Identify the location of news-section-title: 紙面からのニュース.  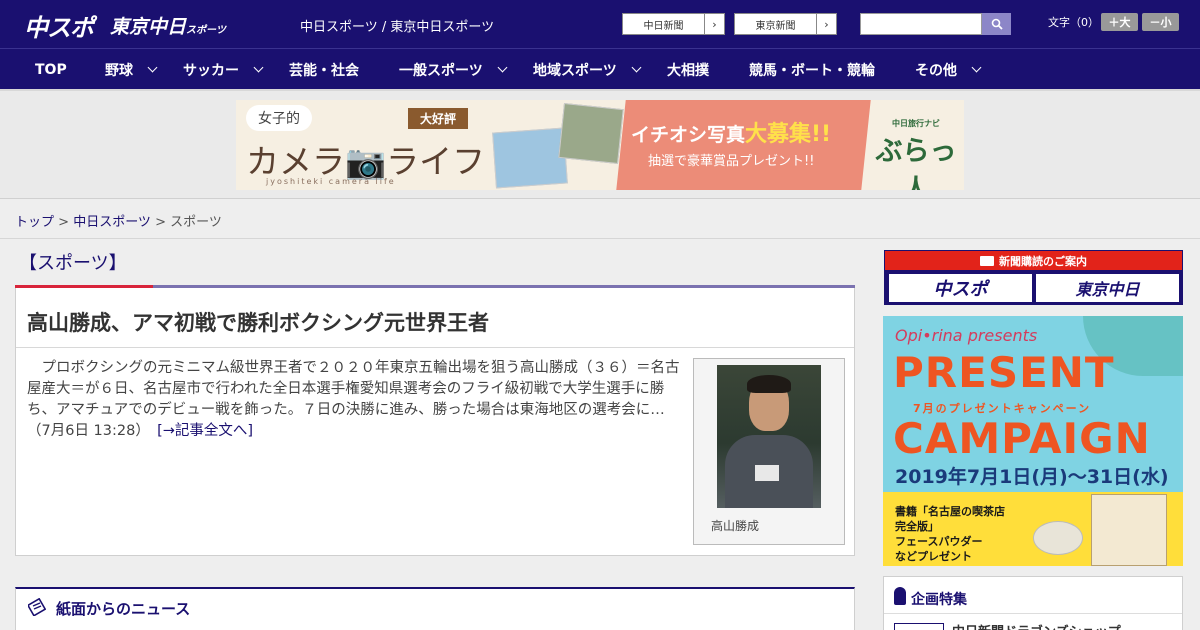
(123, 609).